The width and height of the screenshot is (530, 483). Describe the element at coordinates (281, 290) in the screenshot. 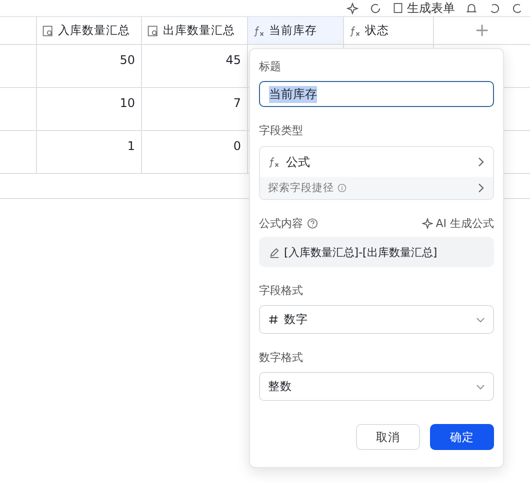

I see `field-label: 字段格式` at that location.